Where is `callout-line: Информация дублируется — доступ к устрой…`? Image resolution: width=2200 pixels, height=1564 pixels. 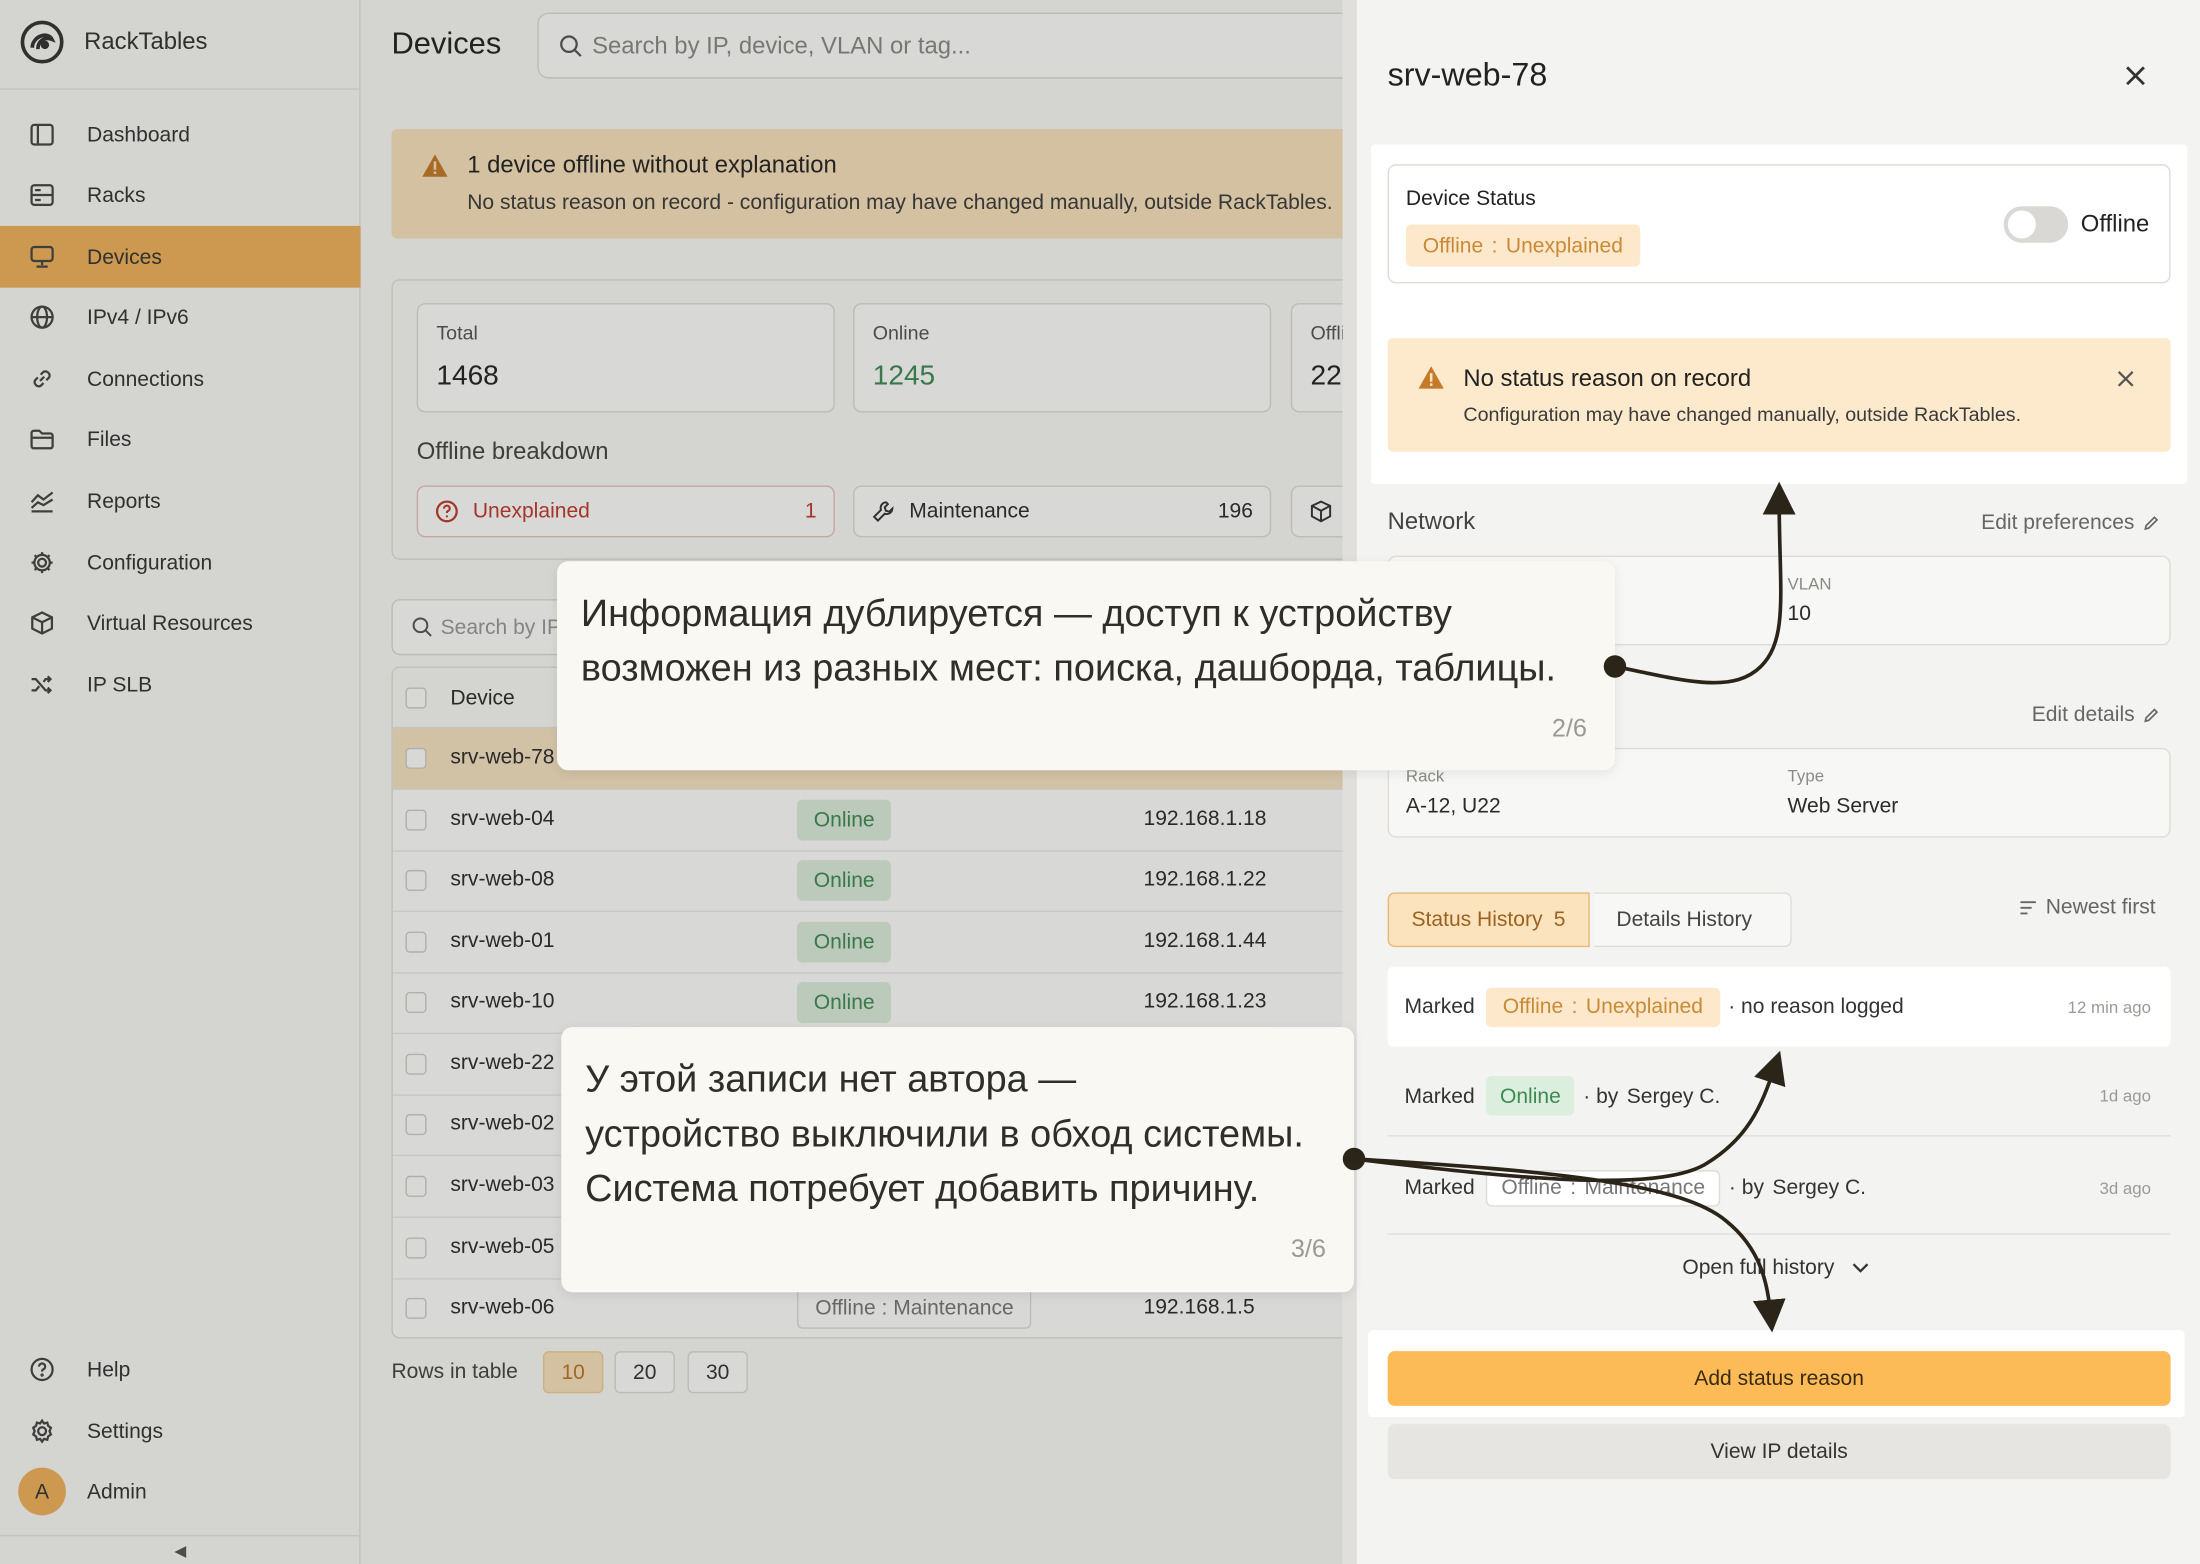 callout-line: Информация дублируется — доступ к устрой… is located at coordinates (1016, 613).